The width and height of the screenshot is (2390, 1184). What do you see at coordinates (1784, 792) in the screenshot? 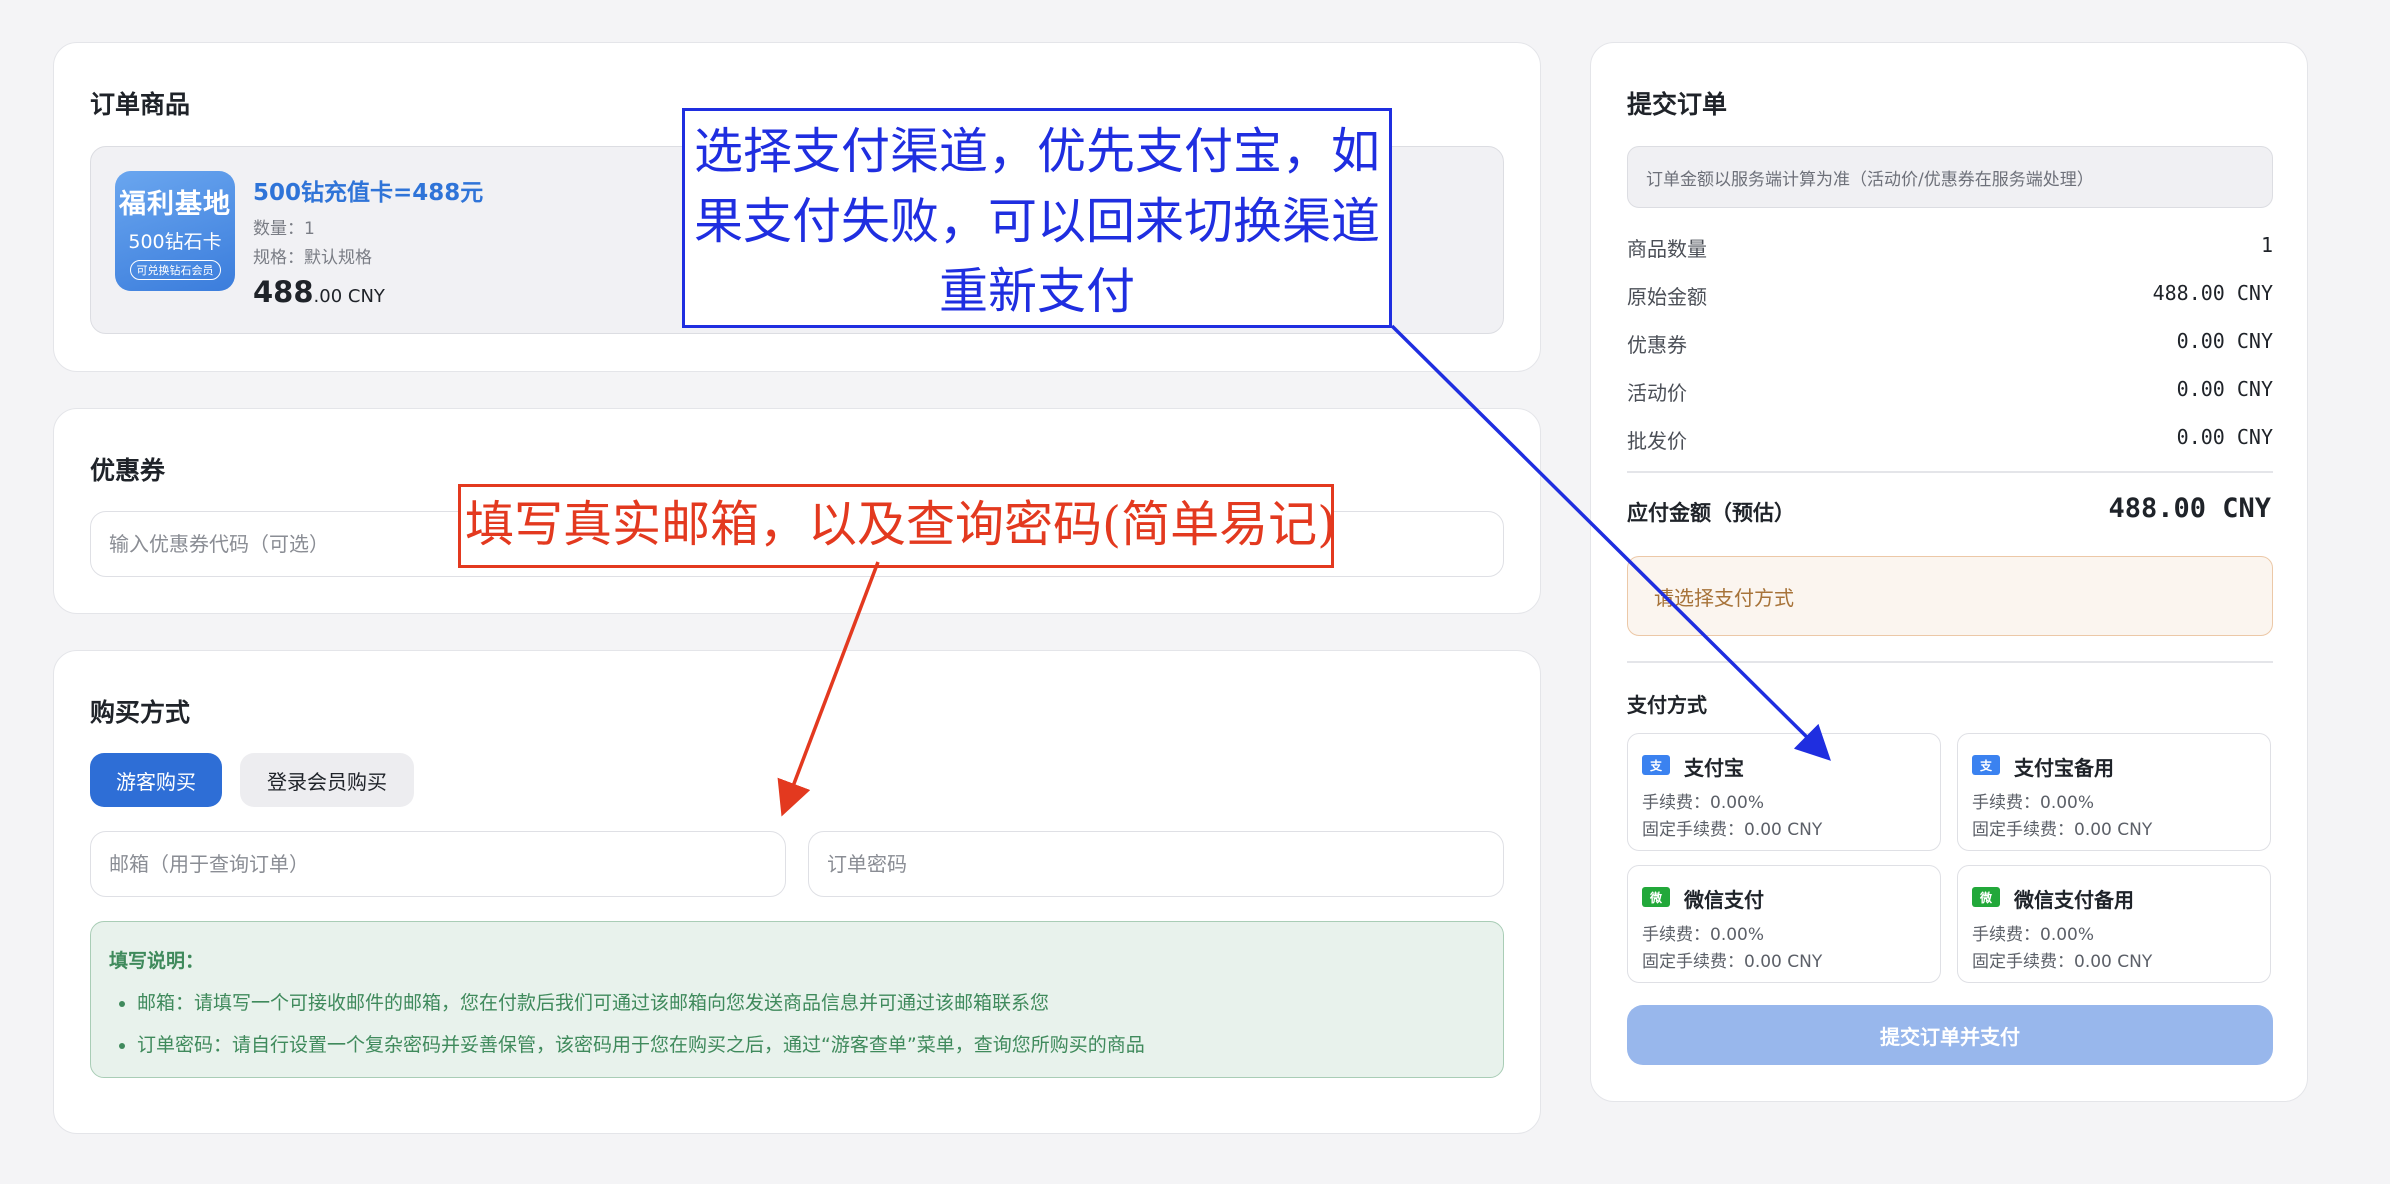
I see `payment-option-alipay: 支 支付宝 手续费：0.00% 固定手续费：0.00 CNY` at bounding box center [1784, 792].